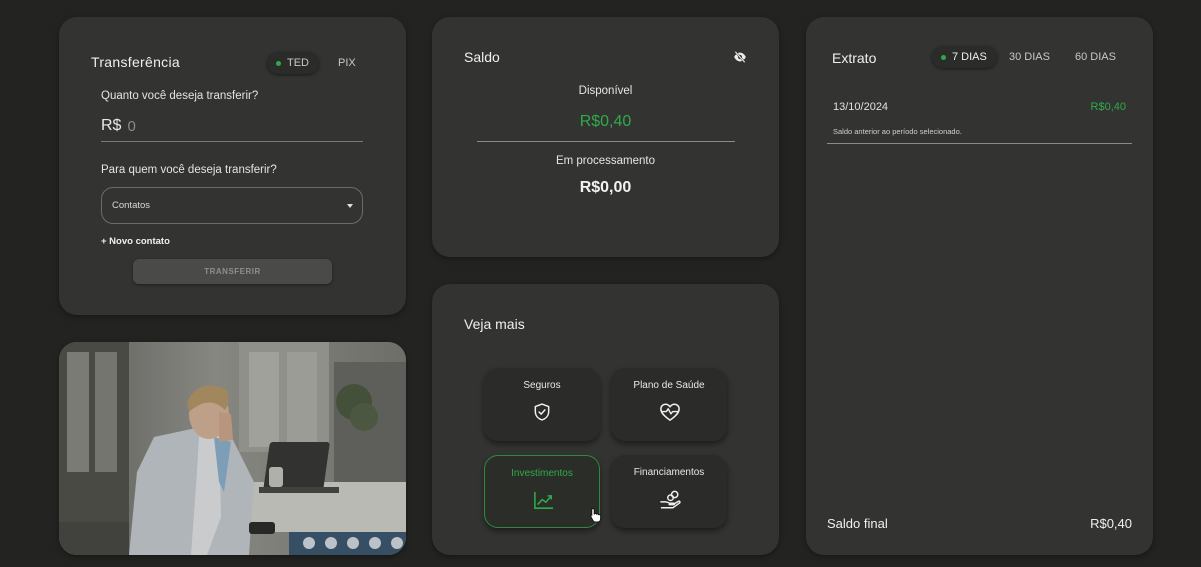 The width and height of the screenshot is (1201, 567). I want to click on trending-up-icon, so click(544, 500).